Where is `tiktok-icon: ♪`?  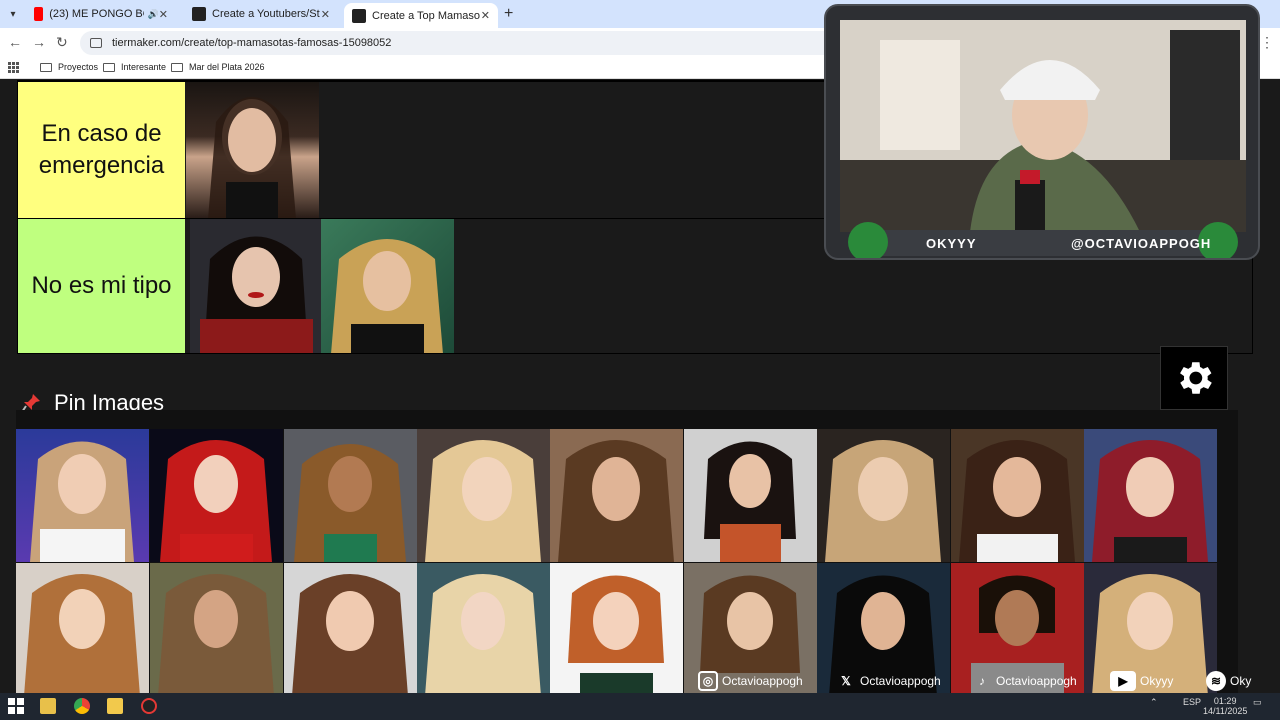 tiktok-icon: ♪ is located at coordinates (982, 681).